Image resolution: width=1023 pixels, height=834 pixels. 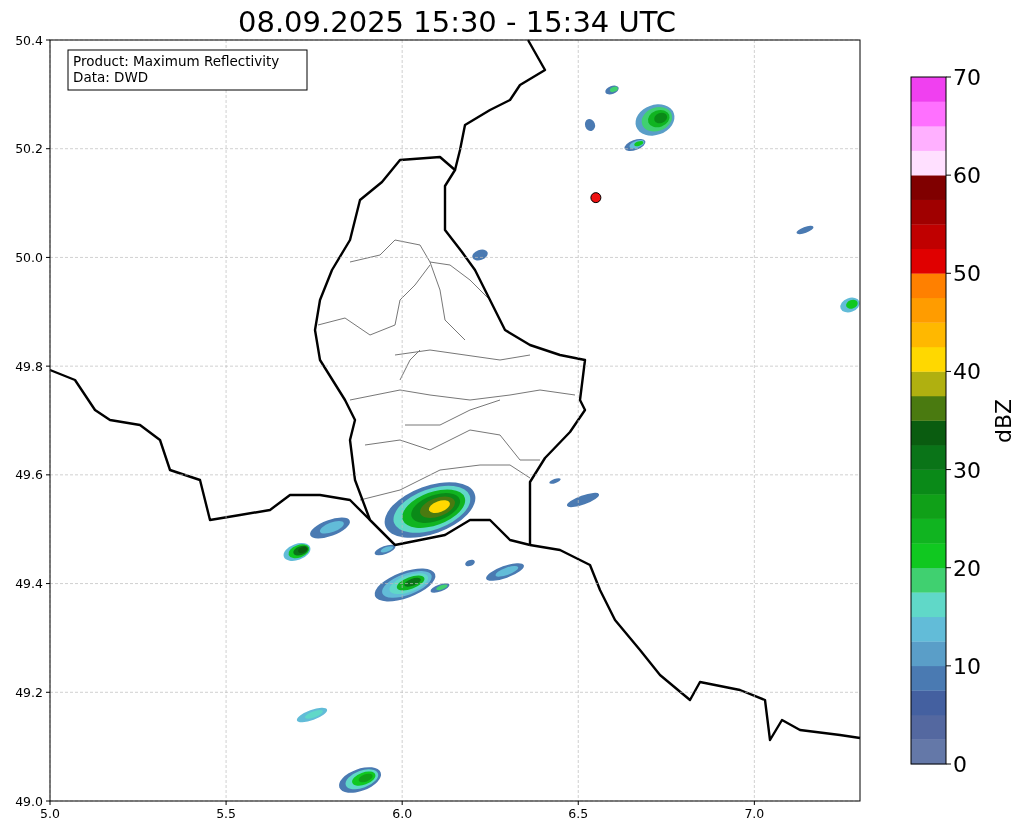 I want to click on colorbar-tick-label: 0, so click(x=960, y=764).